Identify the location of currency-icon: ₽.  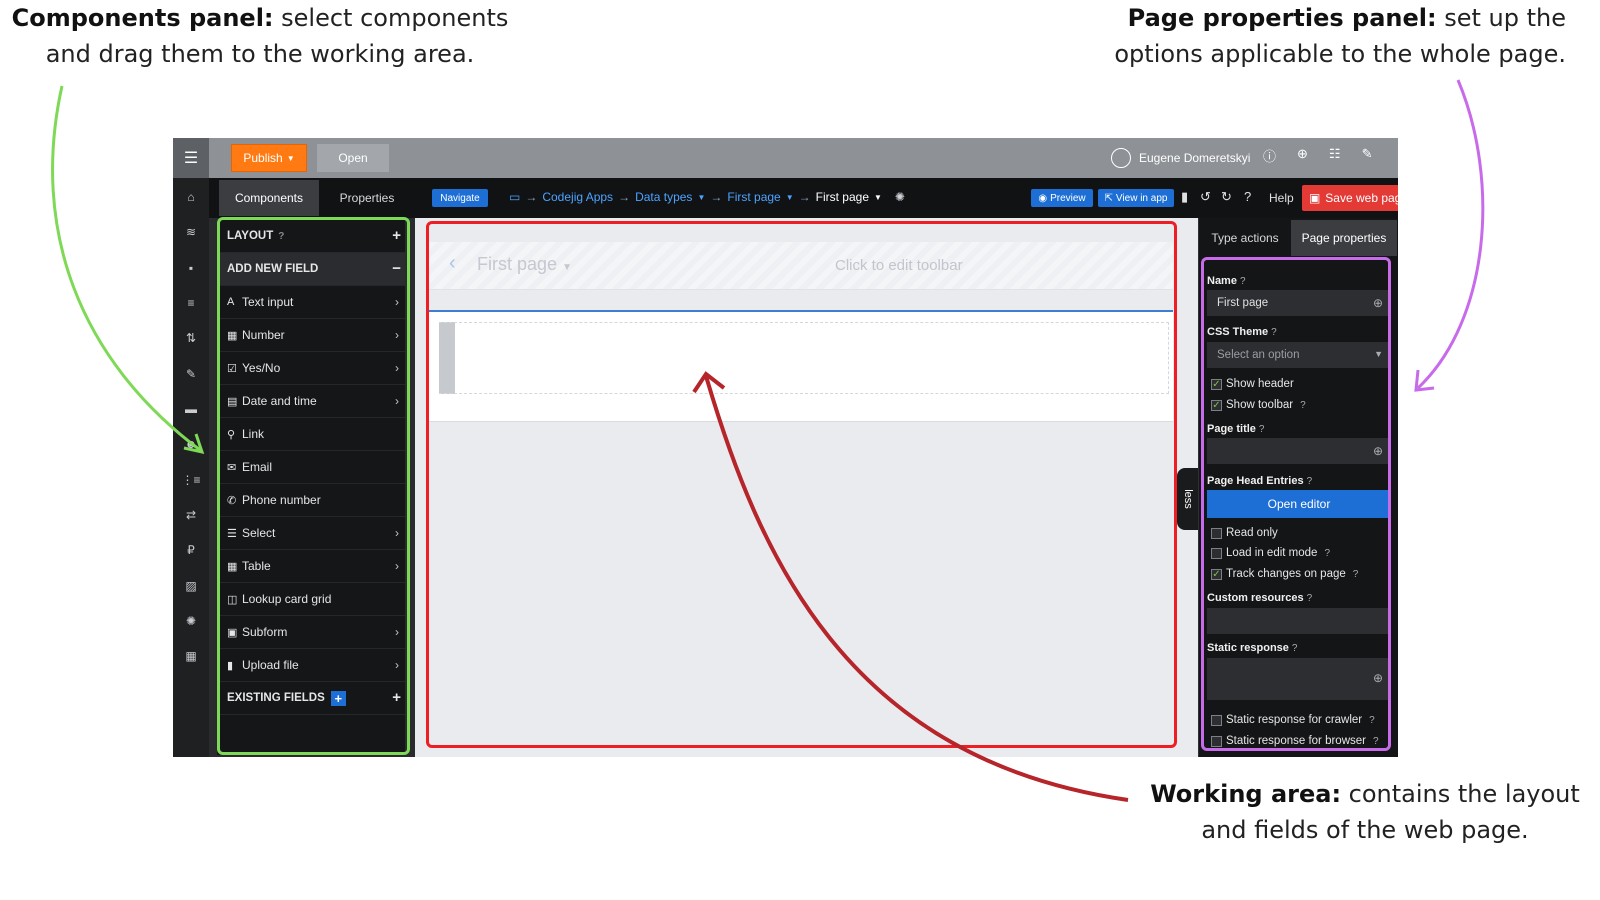
(191, 550).